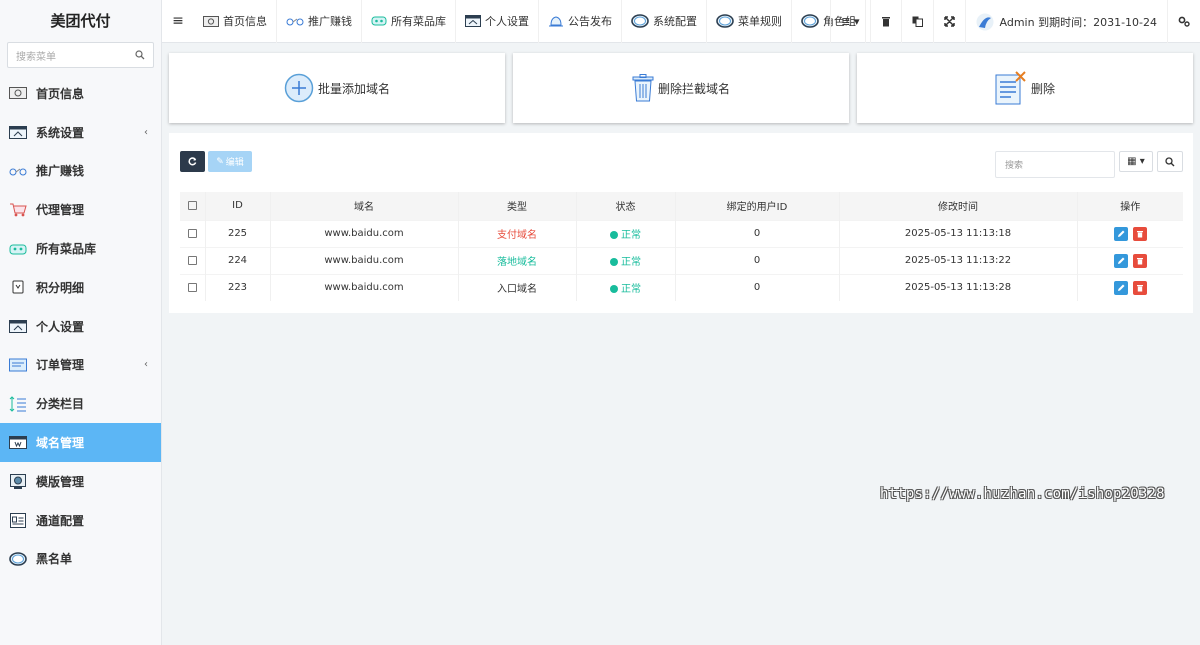  I want to click on sidebar-item-label: 代理管理, so click(60, 210).